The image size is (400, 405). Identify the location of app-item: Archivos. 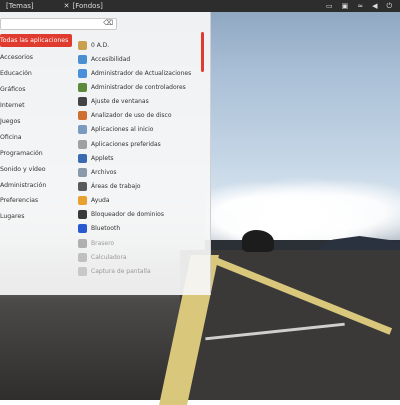
(138, 172).